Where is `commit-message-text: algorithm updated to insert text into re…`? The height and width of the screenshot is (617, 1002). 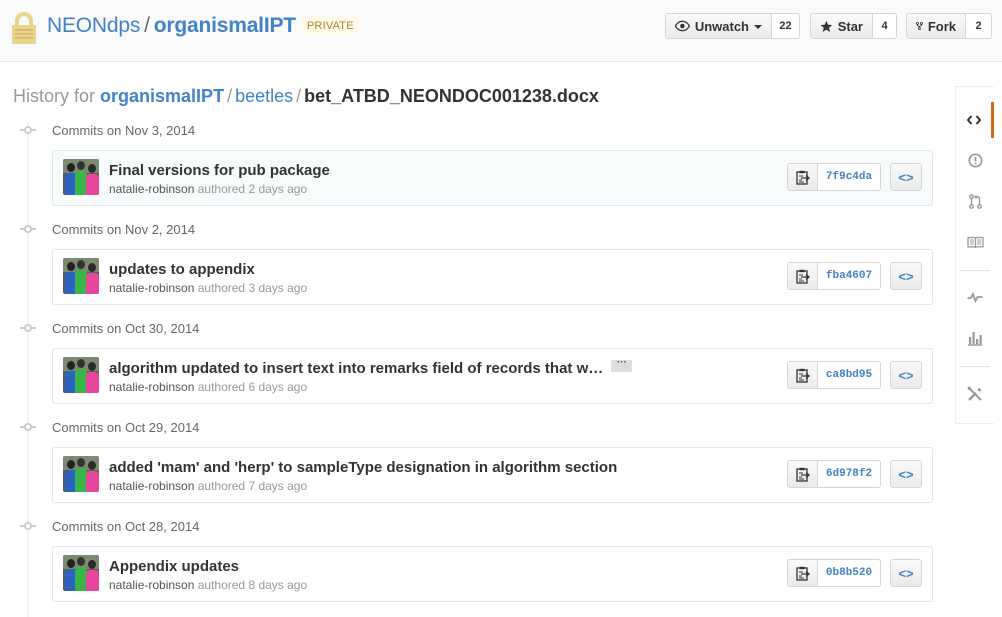 commit-message-text: algorithm updated to insert text into re… is located at coordinates (356, 368).